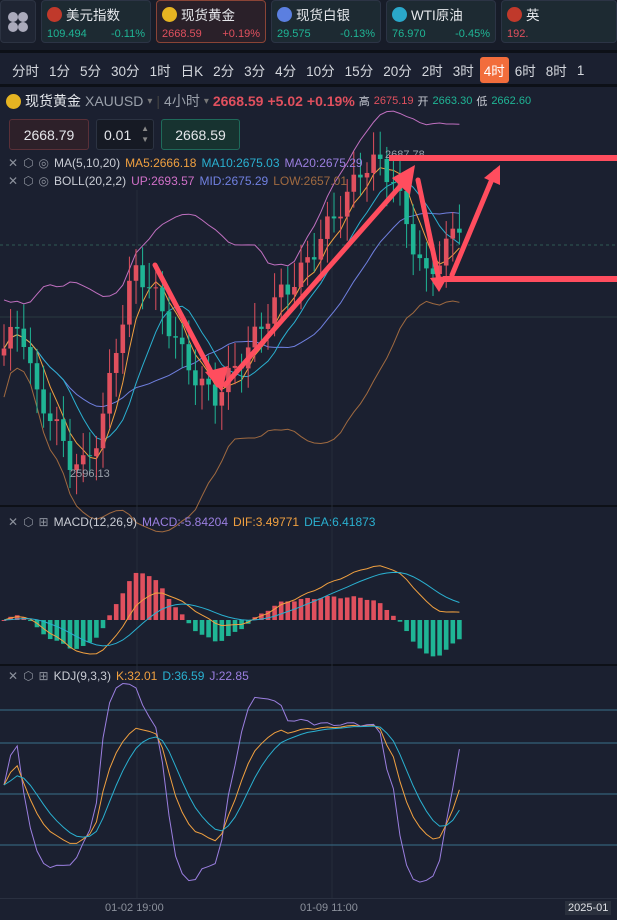 This screenshot has height=920, width=617. I want to click on ticker-name: WTI原油, so click(437, 15).